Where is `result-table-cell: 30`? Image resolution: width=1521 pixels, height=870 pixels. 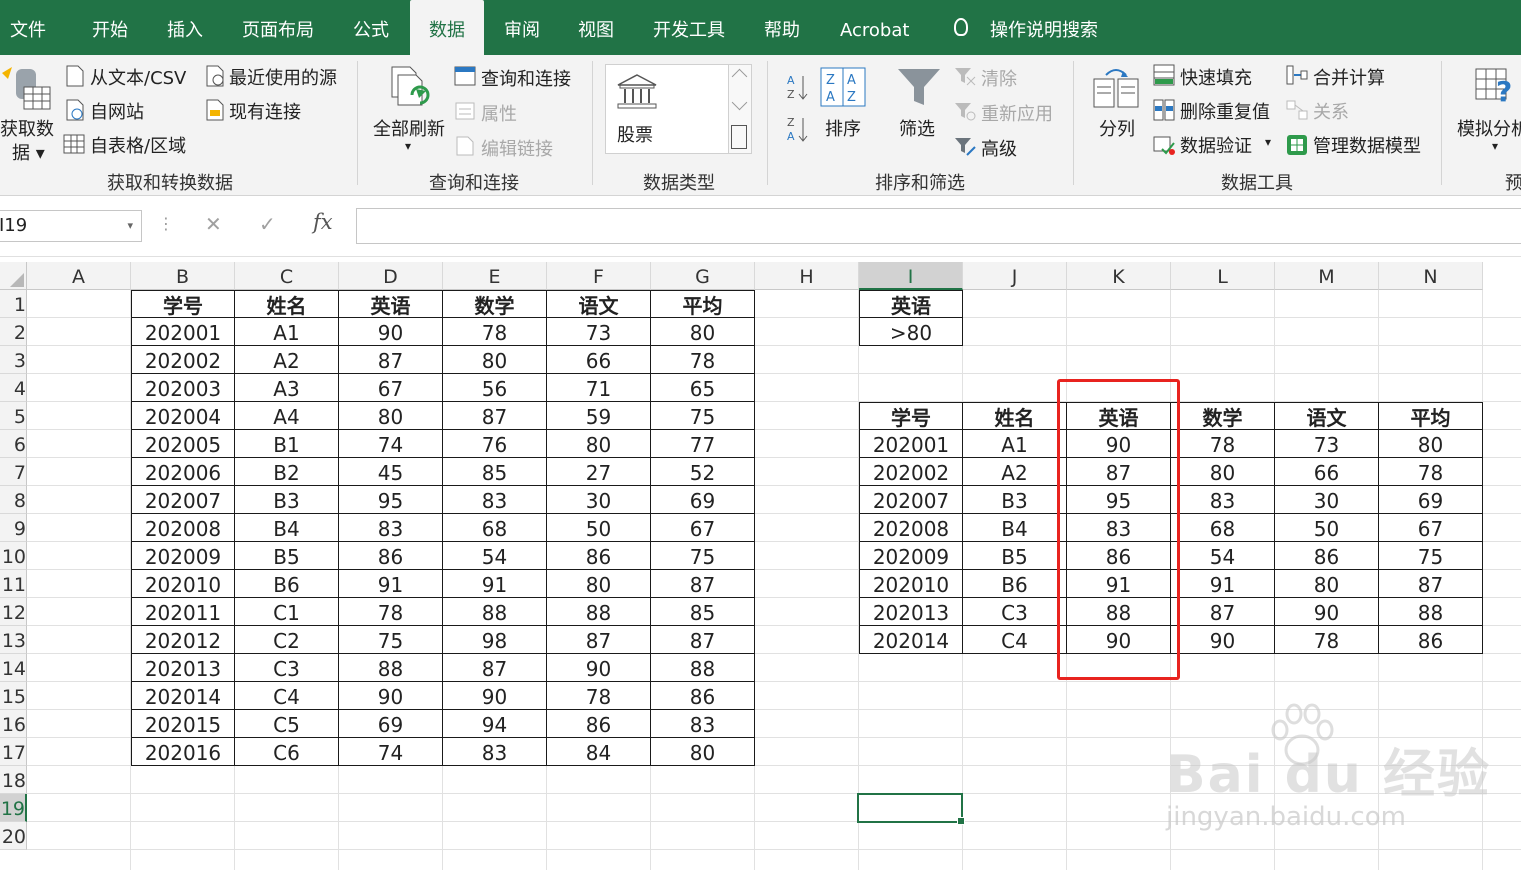
result-table-cell: 30 is located at coordinates (1327, 500).